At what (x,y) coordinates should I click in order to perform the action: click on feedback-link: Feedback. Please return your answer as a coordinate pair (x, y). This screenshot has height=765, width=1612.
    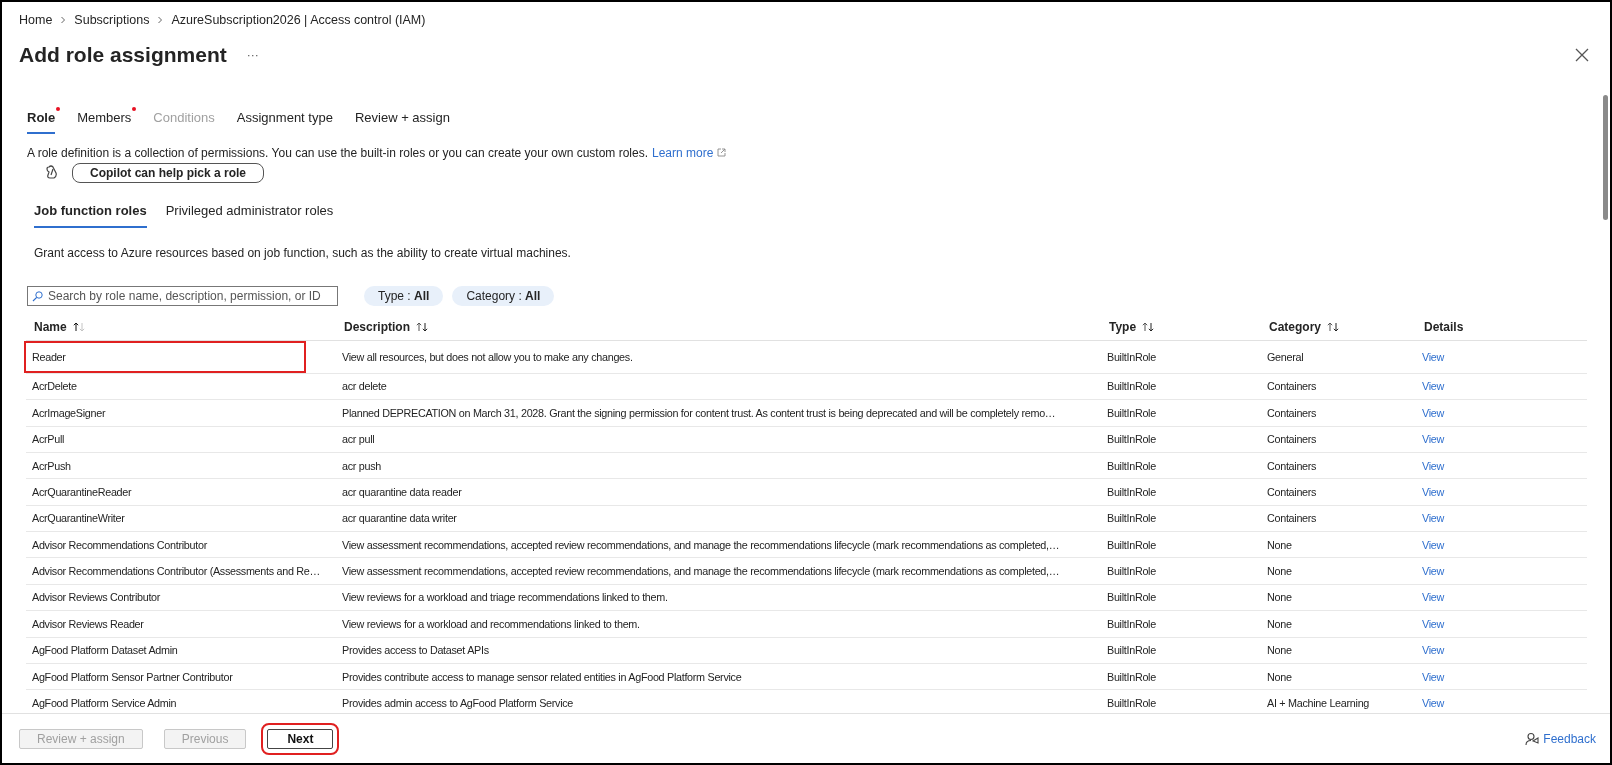
    Looking at the image, I should click on (1569, 738).